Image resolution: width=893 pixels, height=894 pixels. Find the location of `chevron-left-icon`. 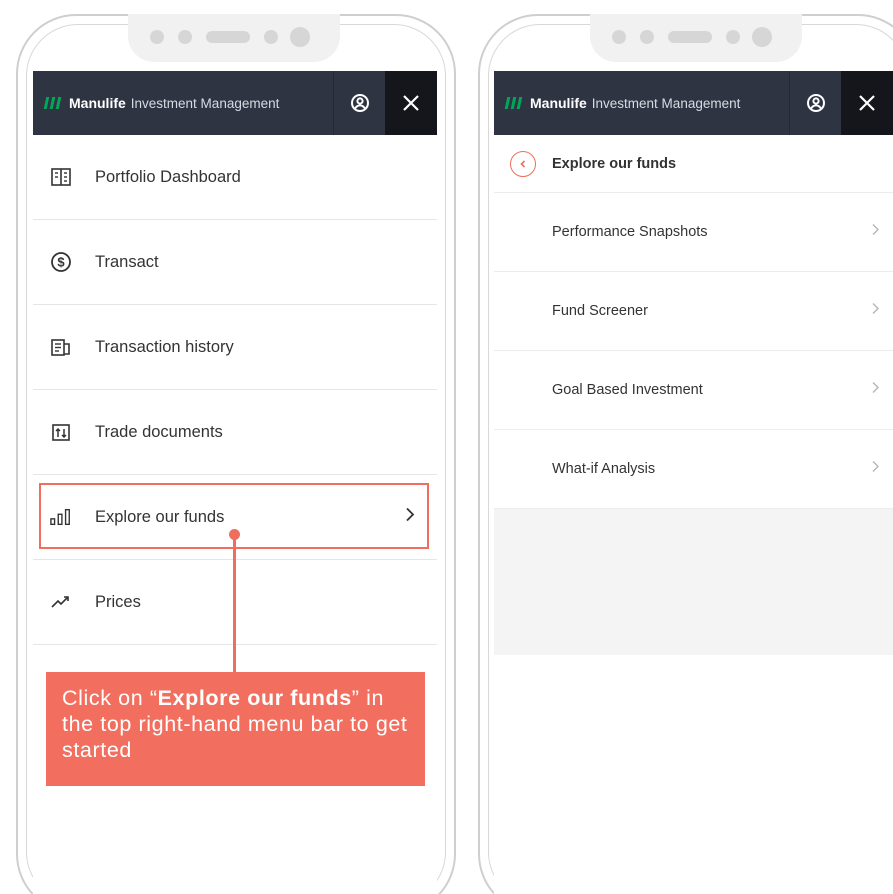

chevron-left-icon is located at coordinates (523, 163).